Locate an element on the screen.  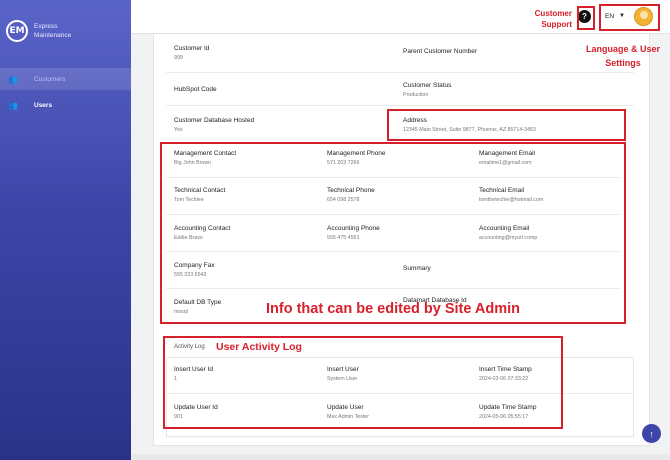
brand-line1: Express is located at coordinates (46, 26).